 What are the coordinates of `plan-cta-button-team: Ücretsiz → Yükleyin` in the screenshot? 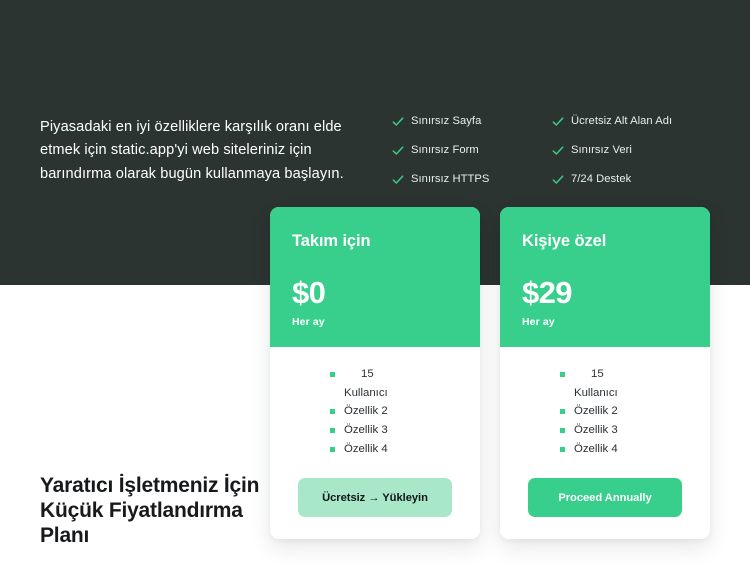 It's located at (375, 498).